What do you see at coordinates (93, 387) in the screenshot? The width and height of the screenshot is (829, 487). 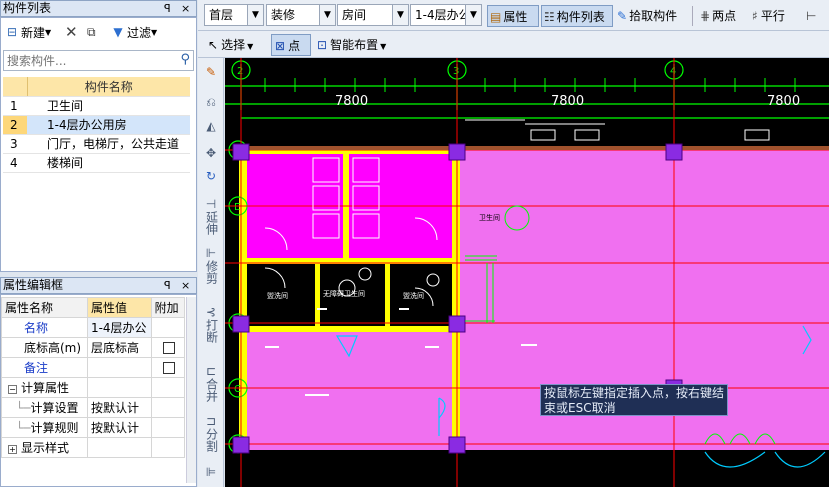 I see `property-group-row: − 计算属性` at bounding box center [93, 387].